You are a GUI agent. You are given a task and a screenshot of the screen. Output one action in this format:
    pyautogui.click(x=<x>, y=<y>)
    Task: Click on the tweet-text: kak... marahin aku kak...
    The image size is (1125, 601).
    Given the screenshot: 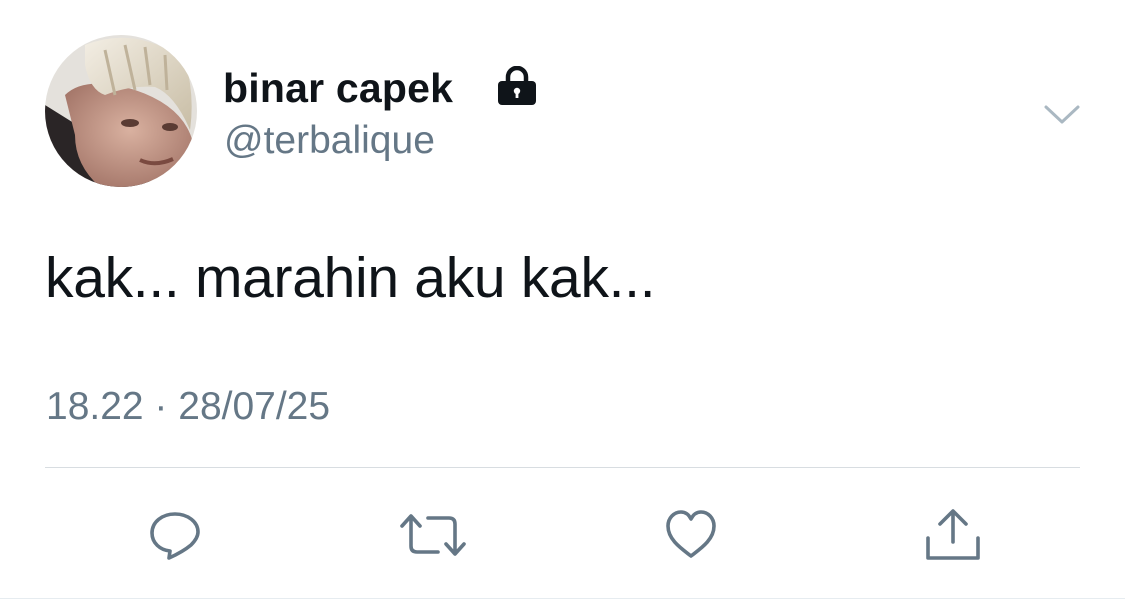 What is the action you would take?
    pyautogui.click(x=350, y=278)
    